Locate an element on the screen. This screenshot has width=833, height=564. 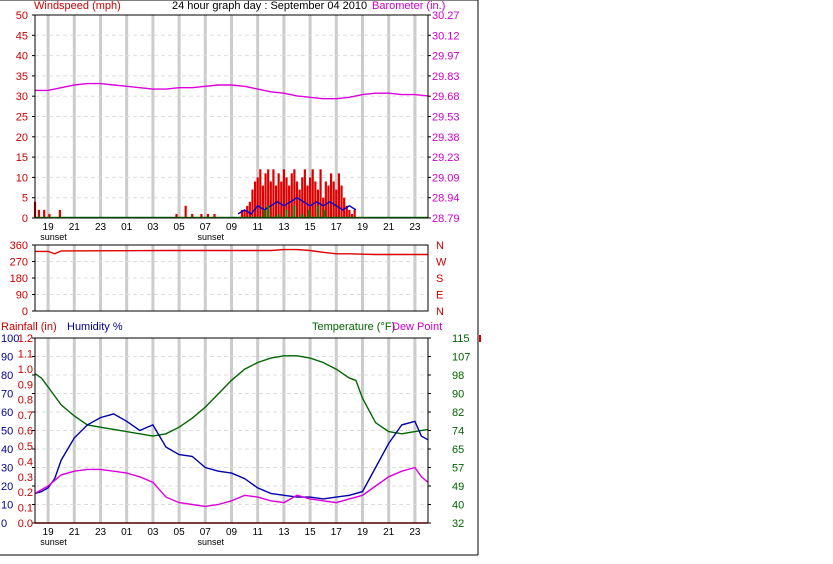
barometer-tick-label: 29.97 is located at coordinates (446, 57).